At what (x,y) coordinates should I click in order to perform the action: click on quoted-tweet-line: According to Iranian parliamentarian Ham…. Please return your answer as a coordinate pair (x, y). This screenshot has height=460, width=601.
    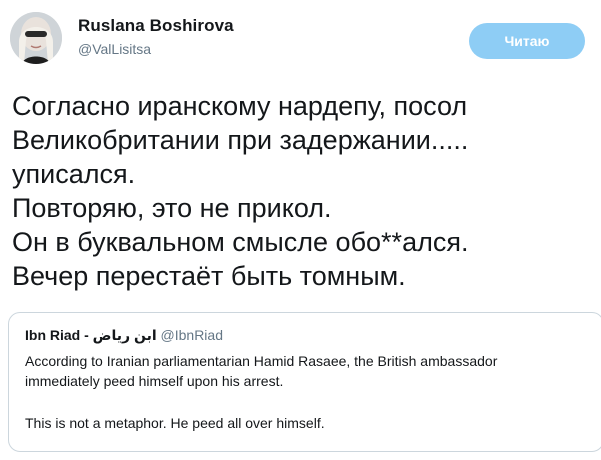
    Looking at the image, I should click on (261, 361).